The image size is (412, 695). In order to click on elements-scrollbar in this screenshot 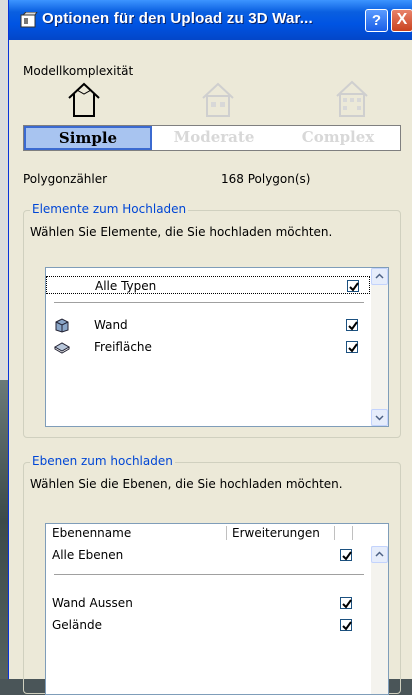, I will do `click(379, 347)`.